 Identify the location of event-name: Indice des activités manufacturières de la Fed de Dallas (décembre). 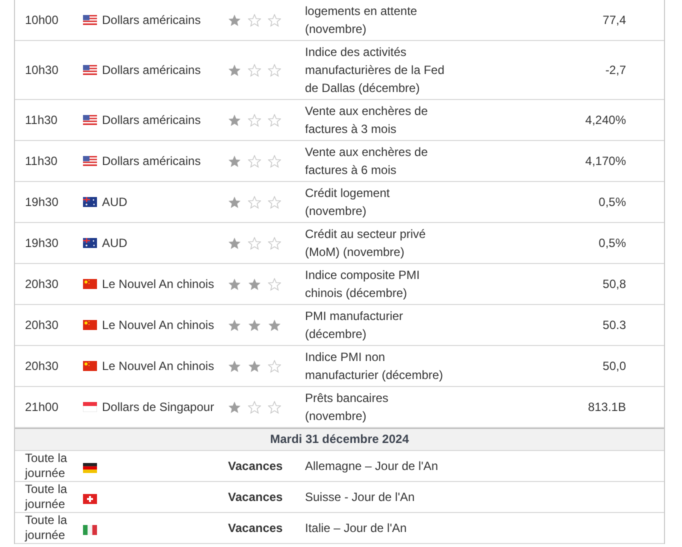
(375, 70).